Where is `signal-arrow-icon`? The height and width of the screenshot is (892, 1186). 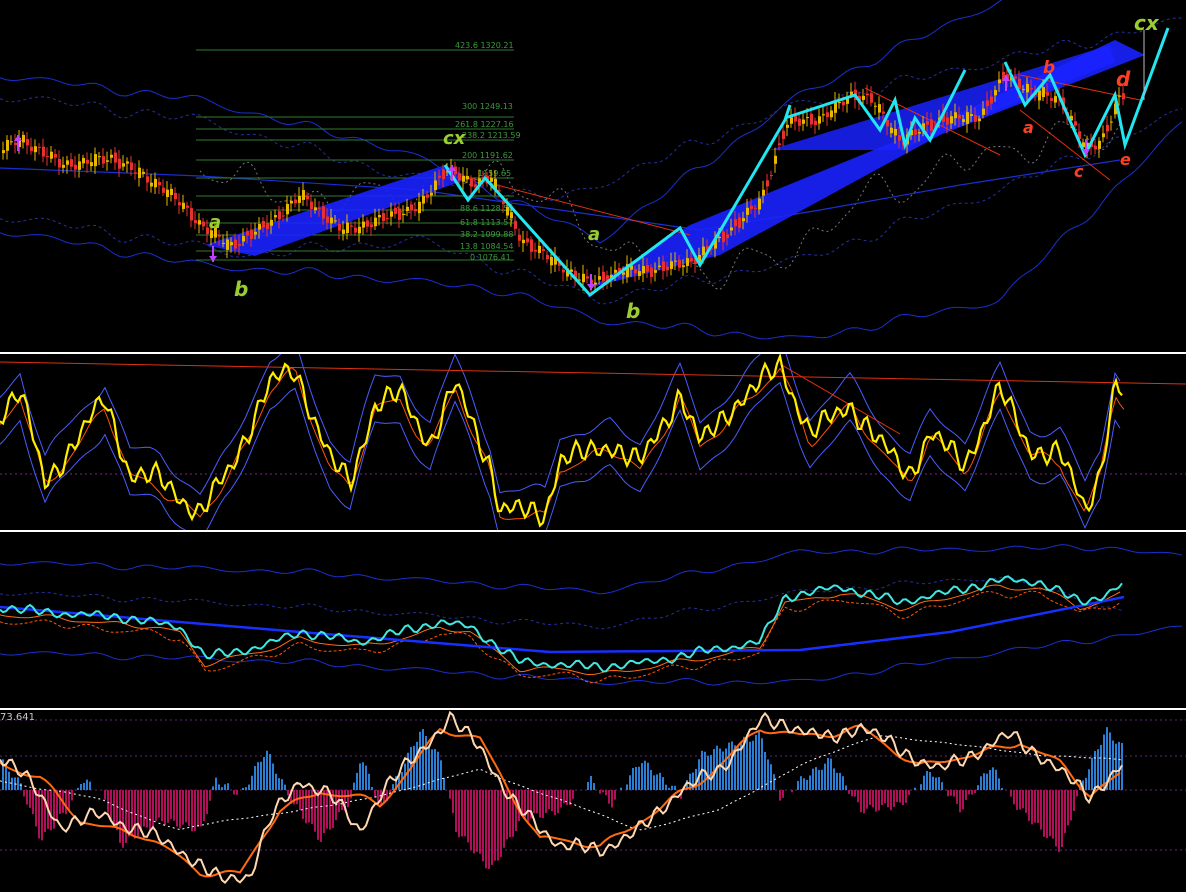
signal-arrow-icon is located at coordinates (591, 287).